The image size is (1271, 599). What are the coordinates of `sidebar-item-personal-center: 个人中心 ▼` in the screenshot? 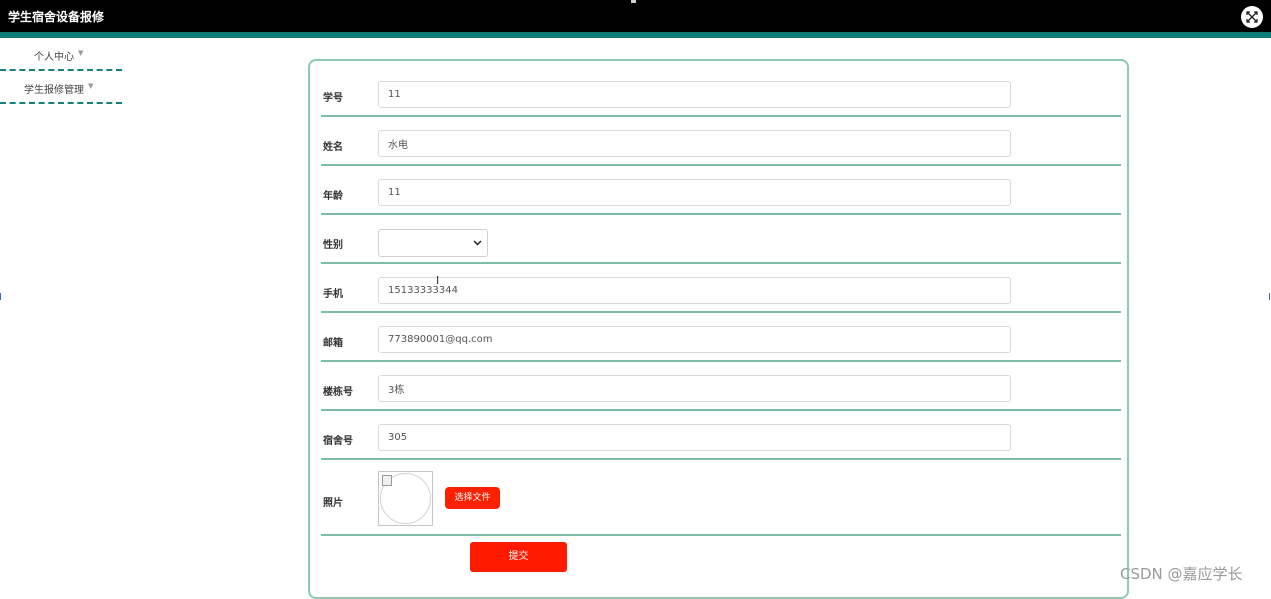 It's located at (61, 54).